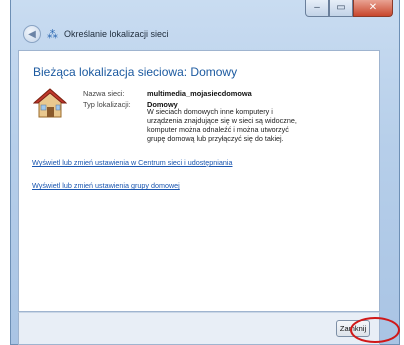 The image size is (404, 345). What do you see at coordinates (107, 104) in the screenshot?
I see `location-type-label: Typ lokalizacji:` at bounding box center [107, 104].